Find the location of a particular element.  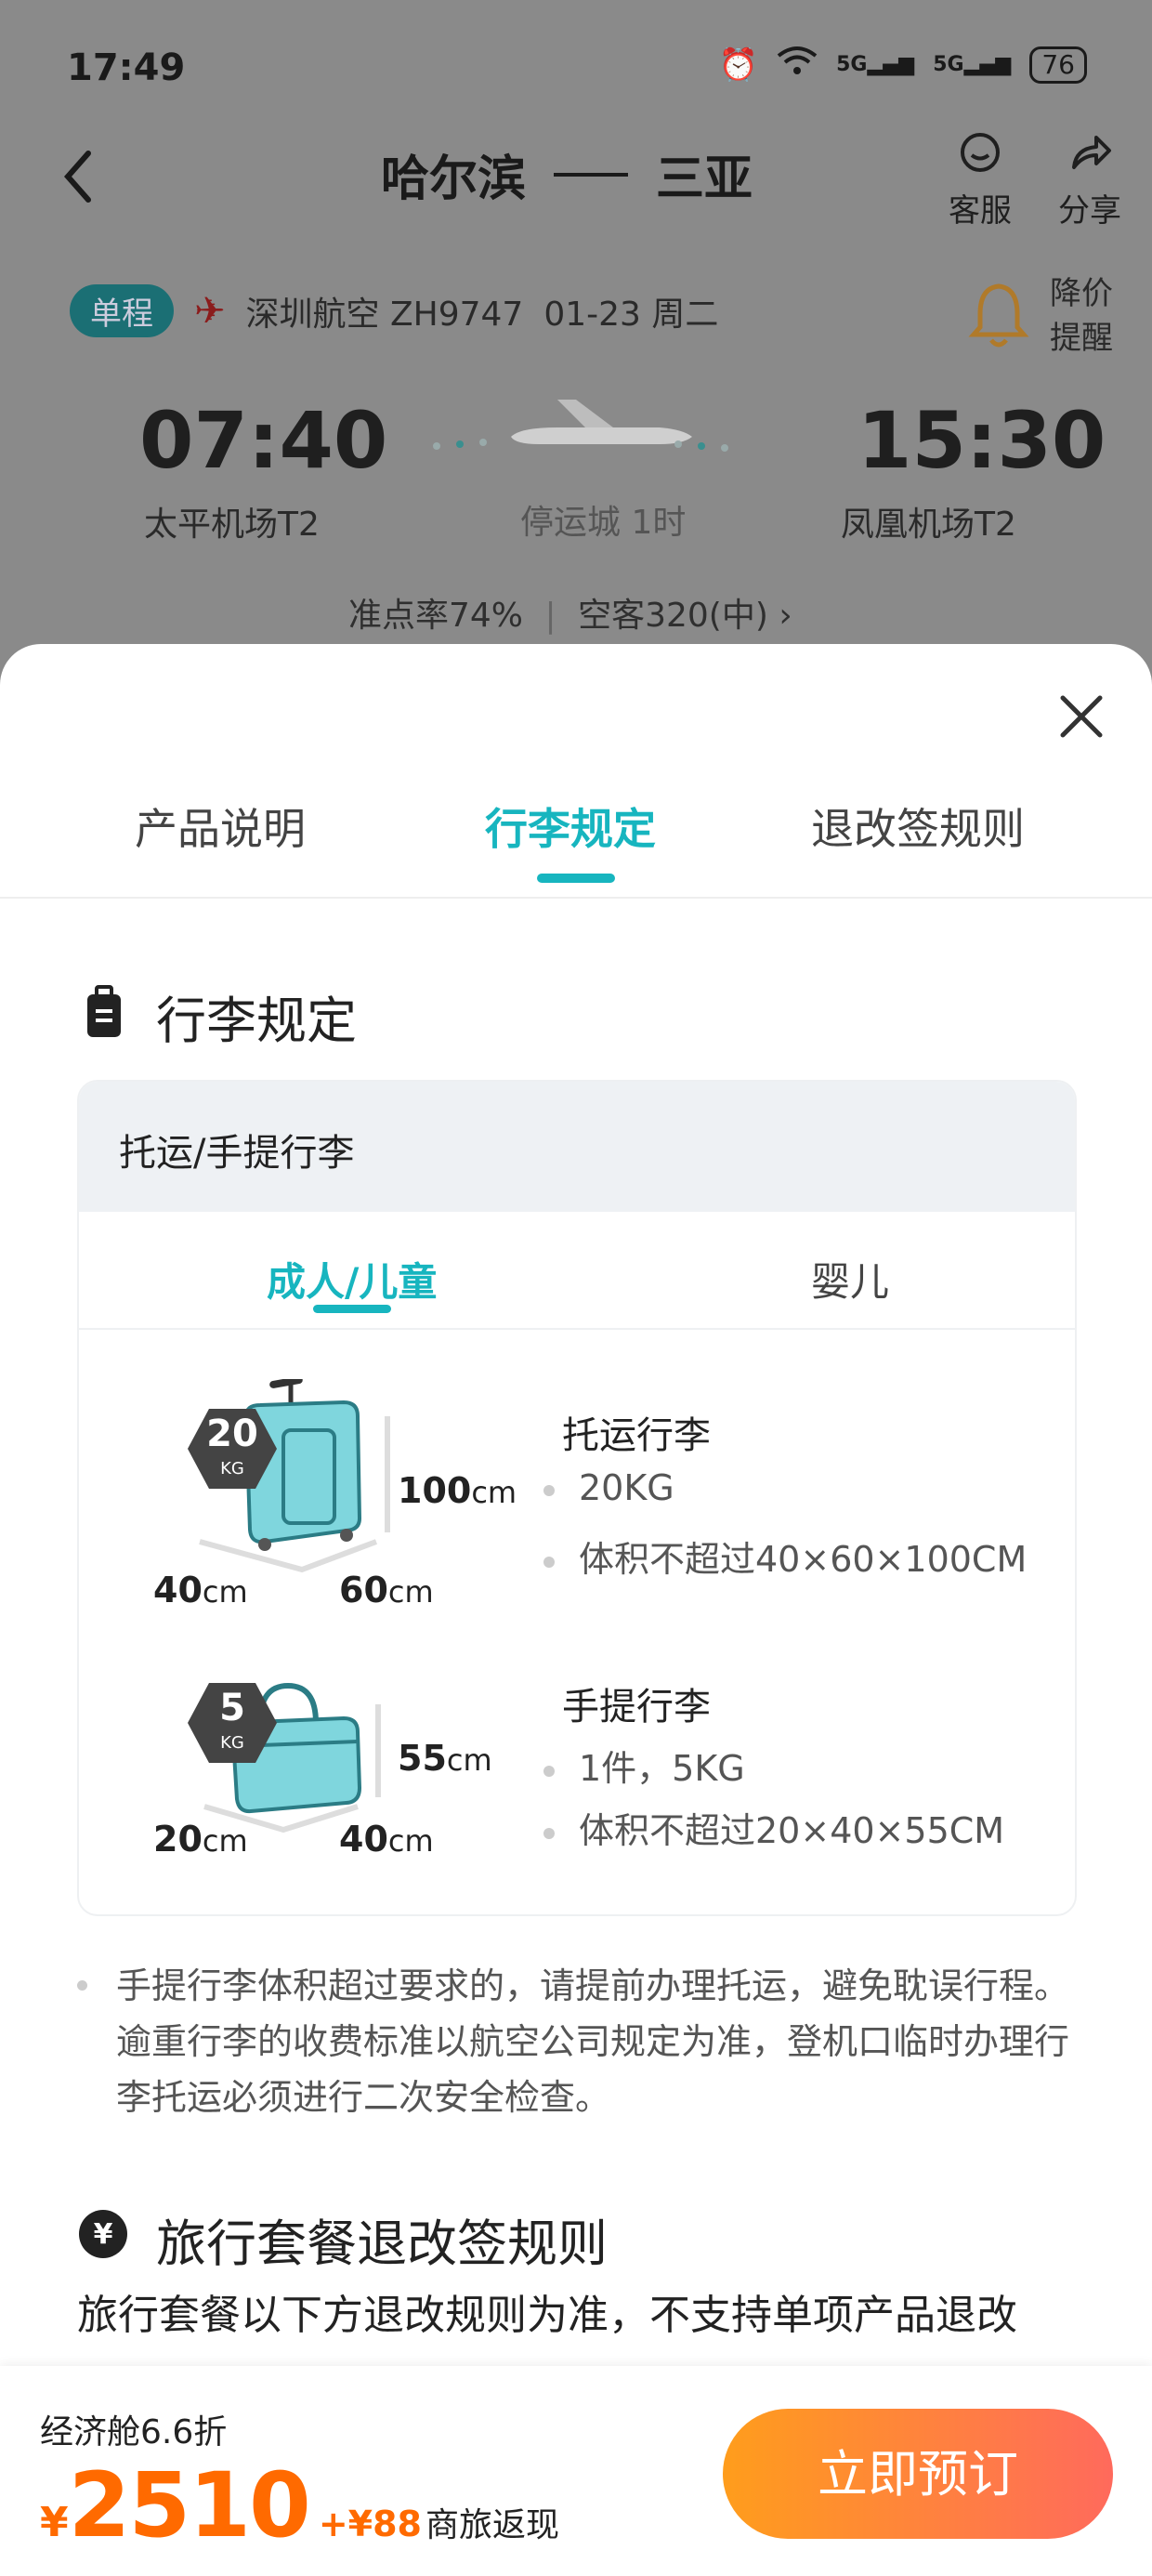

card-header: 托运/手提行李 is located at coordinates (577, 1147).